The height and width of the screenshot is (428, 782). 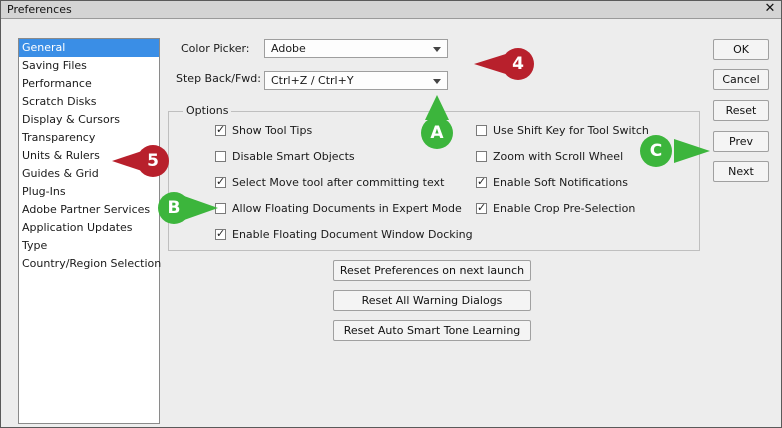 What do you see at coordinates (518, 64) in the screenshot?
I see `callout-badge-4: 4` at bounding box center [518, 64].